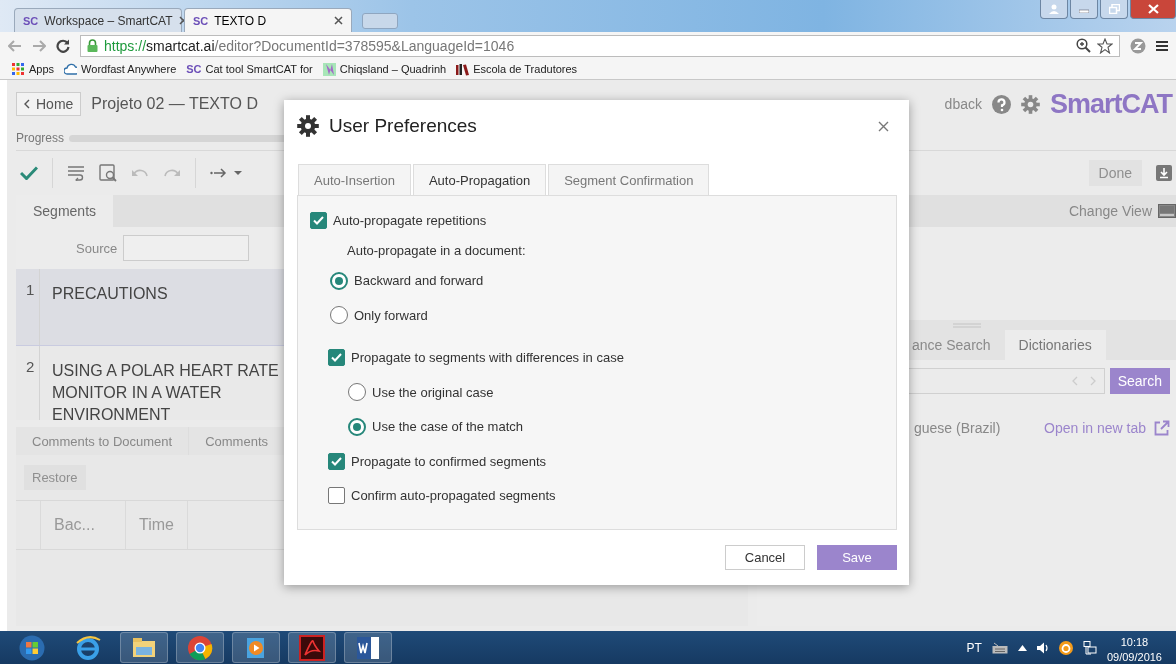 Image resolution: width=1176 pixels, height=665 pixels. I want to click on language-label: guese (Brazil), so click(957, 428).